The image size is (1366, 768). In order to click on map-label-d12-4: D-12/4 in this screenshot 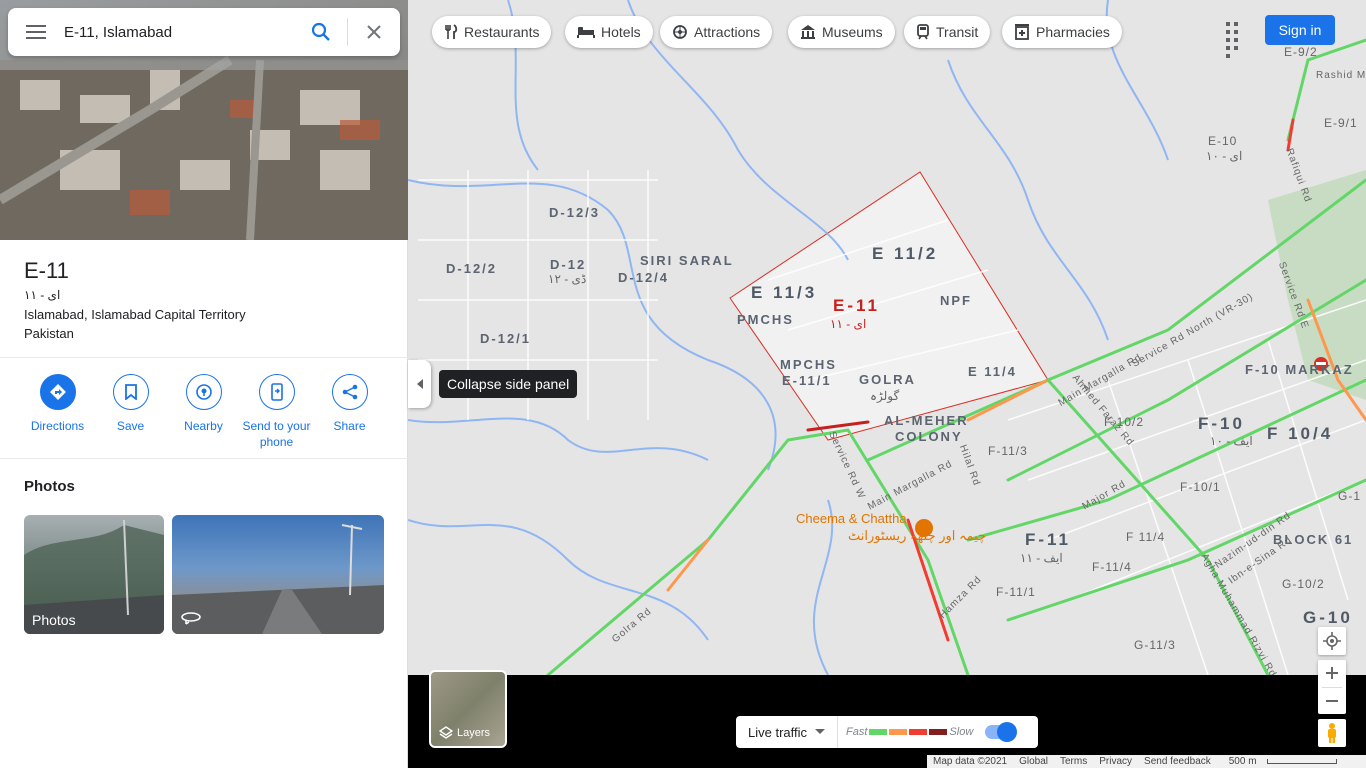, I will do `click(644, 277)`.